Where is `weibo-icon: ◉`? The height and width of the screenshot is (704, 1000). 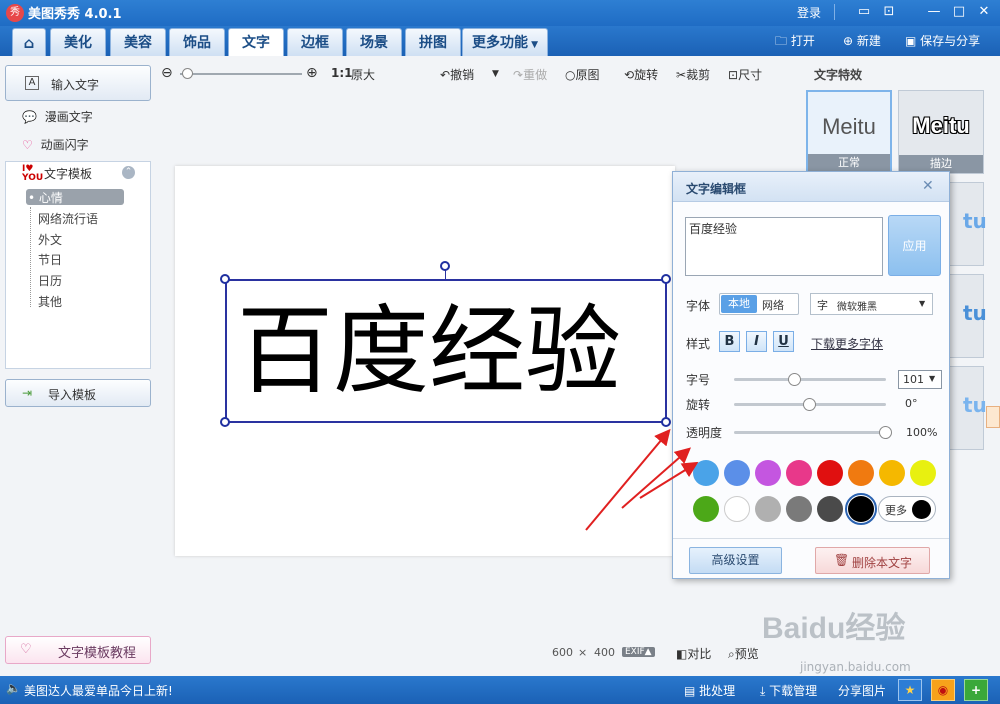
weibo-icon: ◉ is located at coordinates (943, 690).